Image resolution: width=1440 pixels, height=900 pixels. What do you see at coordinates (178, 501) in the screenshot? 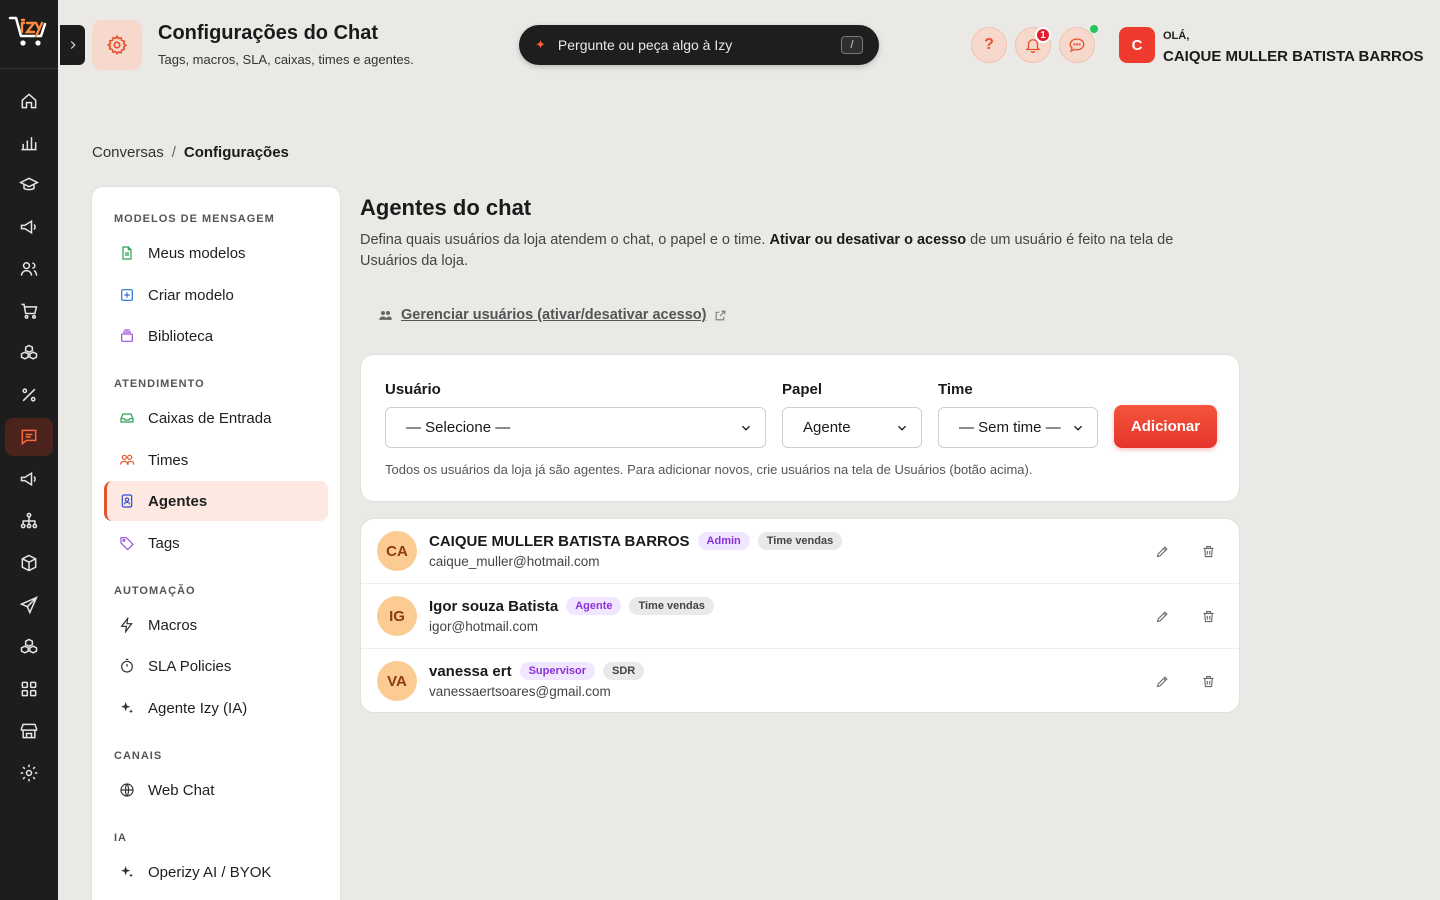
I see `menu-item-label: Agentes` at bounding box center [178, 501].